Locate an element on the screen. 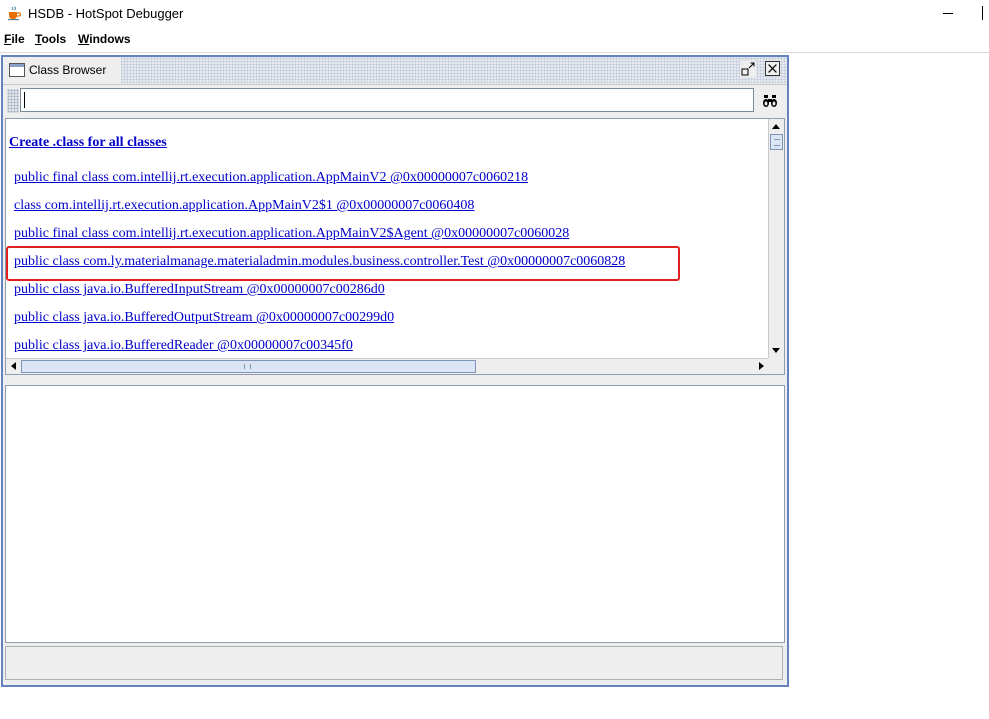 The image size is (989, 719). menu-file: File is located at coordinates (14, 39).